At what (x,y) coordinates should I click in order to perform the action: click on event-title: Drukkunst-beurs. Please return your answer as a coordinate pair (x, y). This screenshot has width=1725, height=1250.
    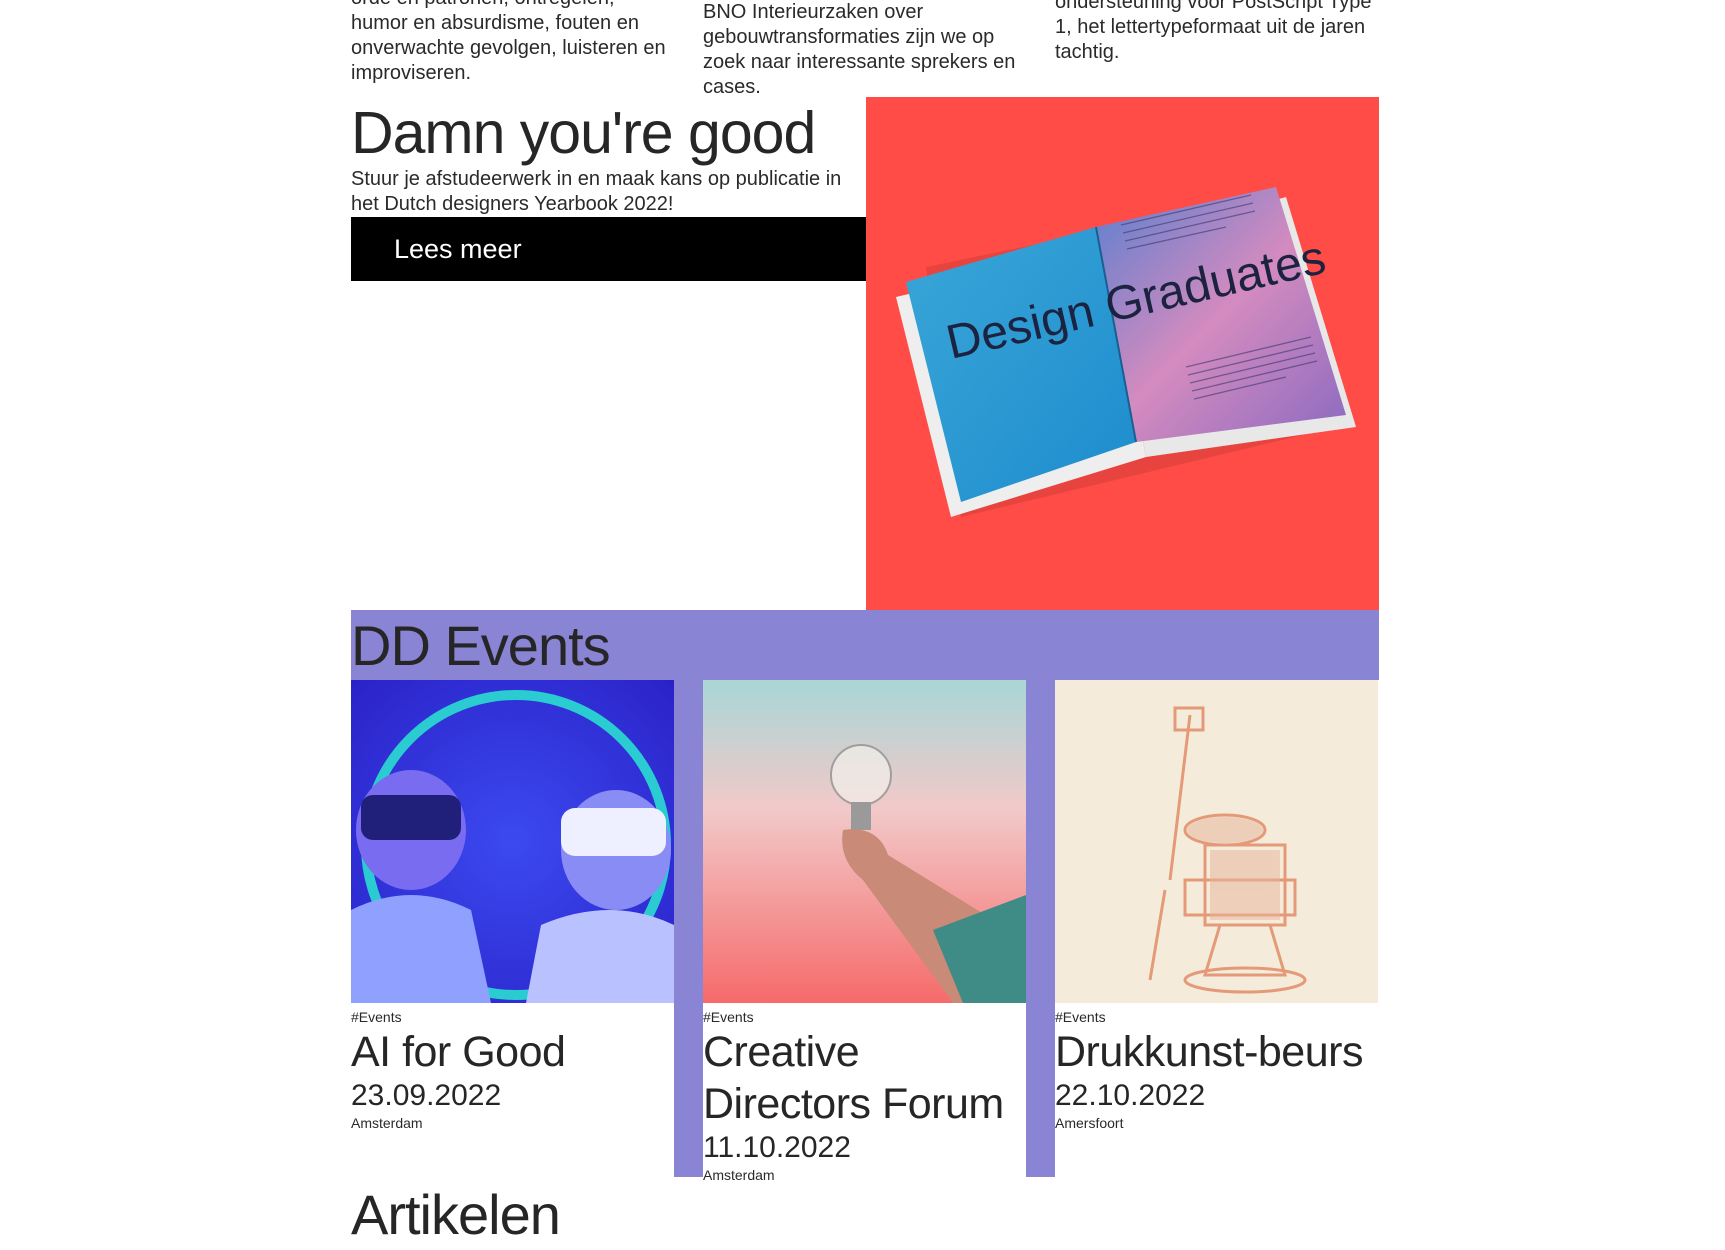
    Looking at the image, I should click on (1216, 1052).